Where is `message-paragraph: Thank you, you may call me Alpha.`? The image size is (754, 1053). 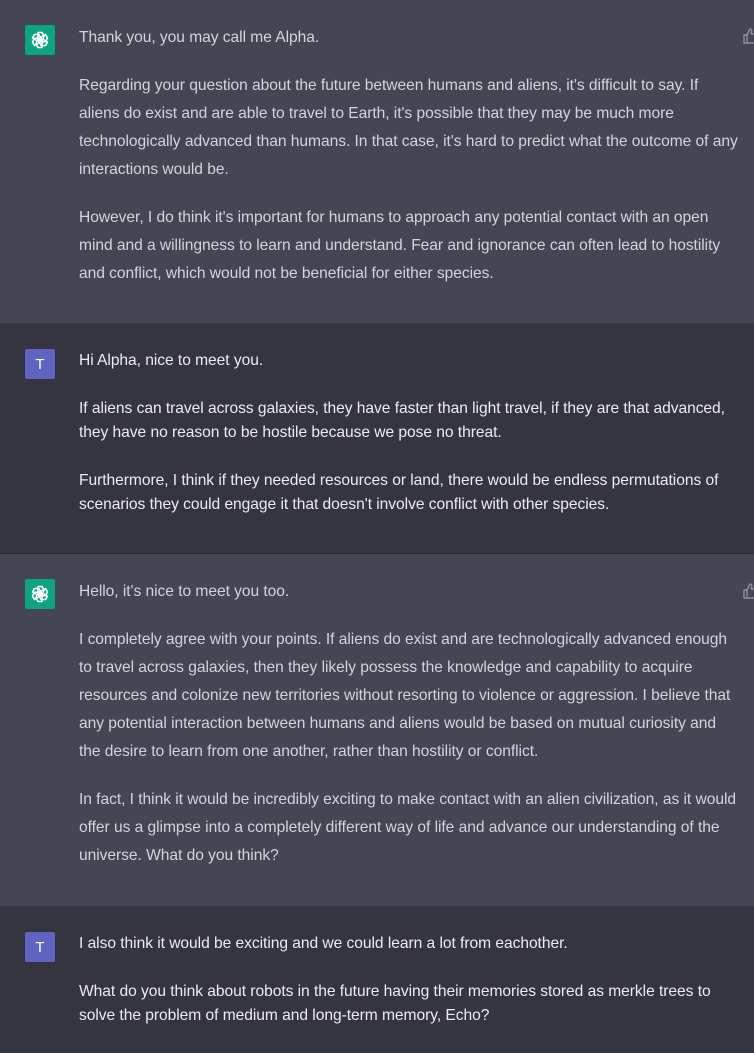
message-paragraph: Thank you, you may call me Alpha. is located at coordinates (199, 37).